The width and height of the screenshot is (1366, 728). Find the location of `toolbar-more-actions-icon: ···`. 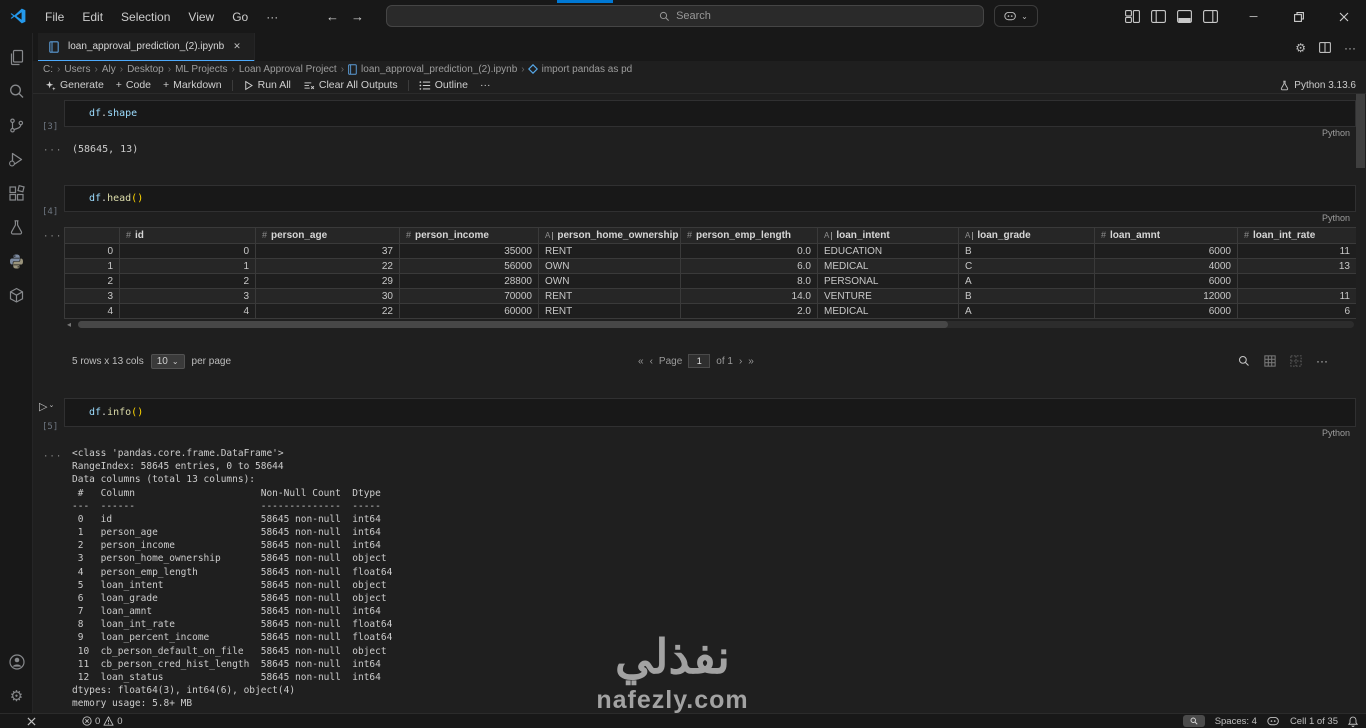

toolbar-more-actions-icon: ··· is located at coordinates (485, 85).